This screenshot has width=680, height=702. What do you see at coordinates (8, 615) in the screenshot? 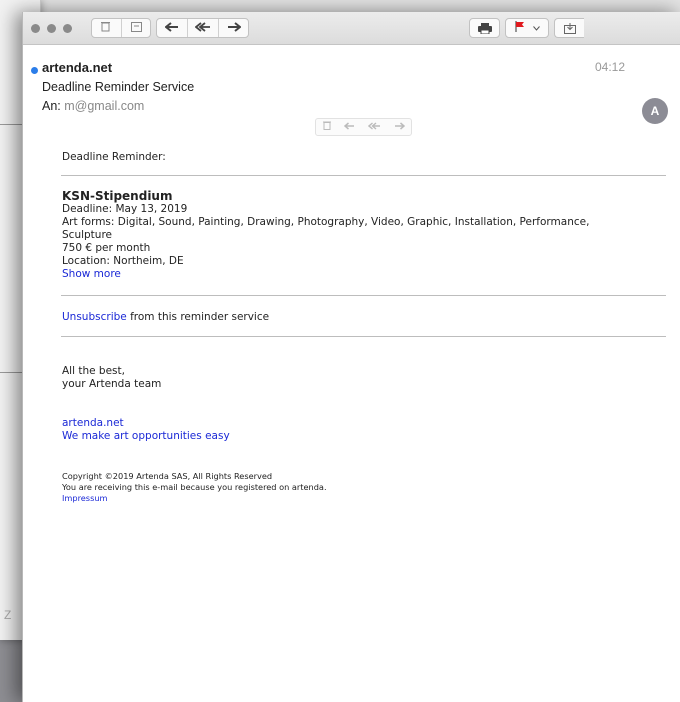
I see `background-text: Z` at bounding box center [8, 615].